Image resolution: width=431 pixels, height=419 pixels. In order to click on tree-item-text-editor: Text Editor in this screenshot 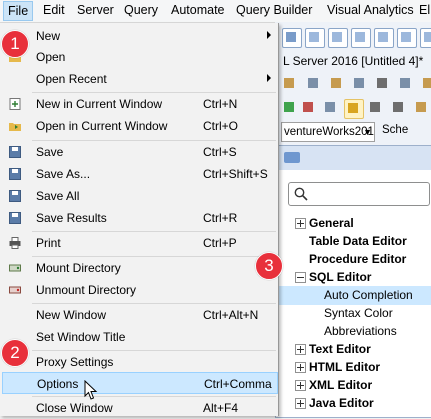, I will do `click(353, 349)`.